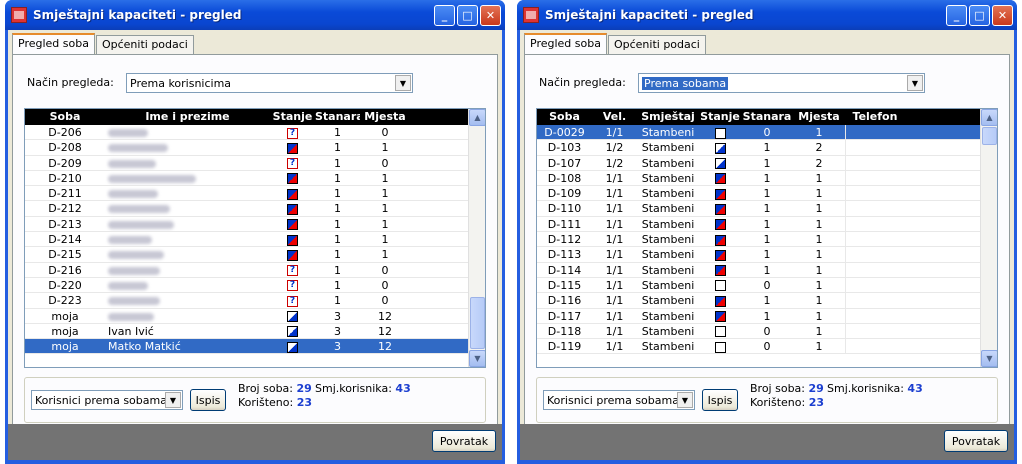 This screenshot has width=1022, height=464. I want to click on table-row: moja 3 12, so click(255, 316).